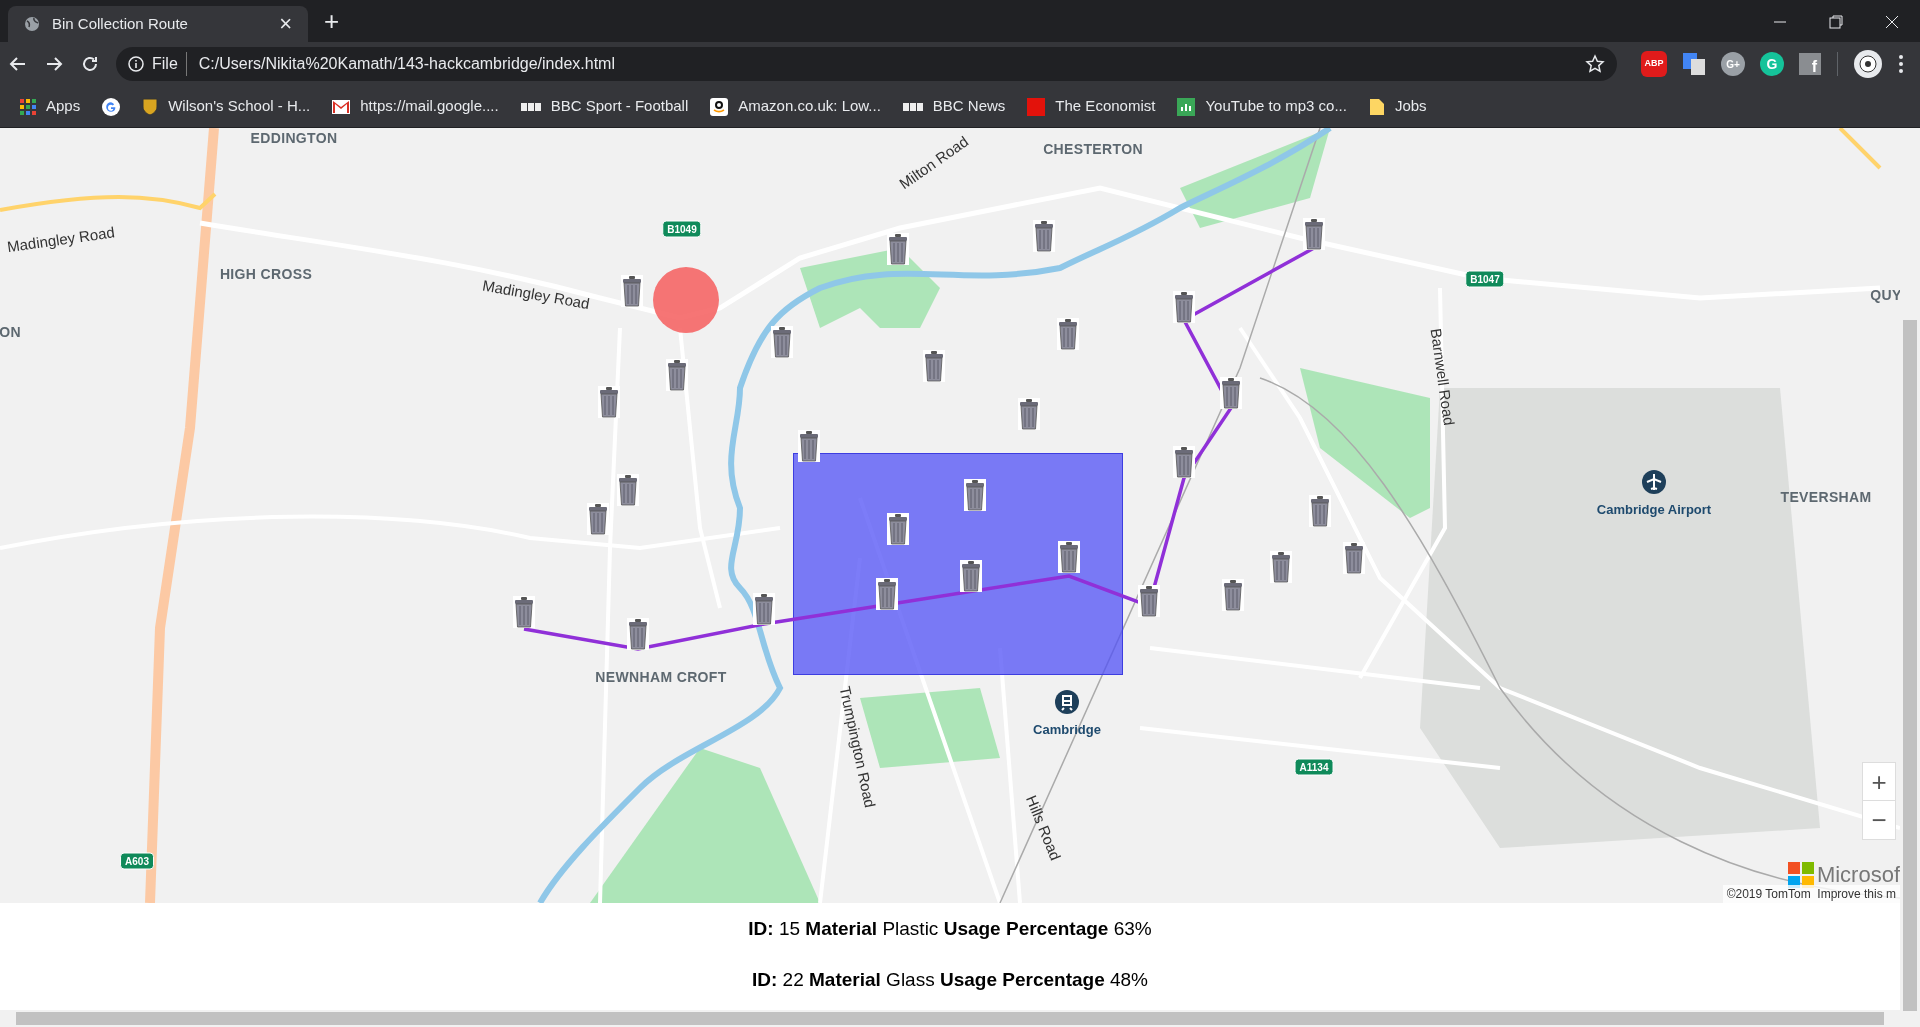 Image resolution: width=1920 pixels, height=1027 pixels. What do you see at coordinates (1067, 730) in the screenshot?
I see `place-label: Cambridge` at bounding box center [1067, 730].